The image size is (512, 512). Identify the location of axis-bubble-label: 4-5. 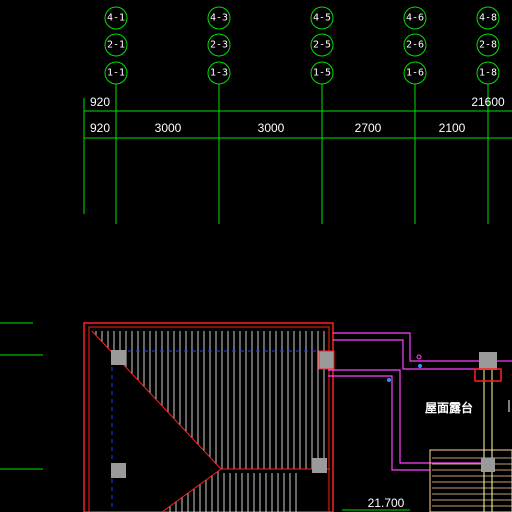
(322, 18).